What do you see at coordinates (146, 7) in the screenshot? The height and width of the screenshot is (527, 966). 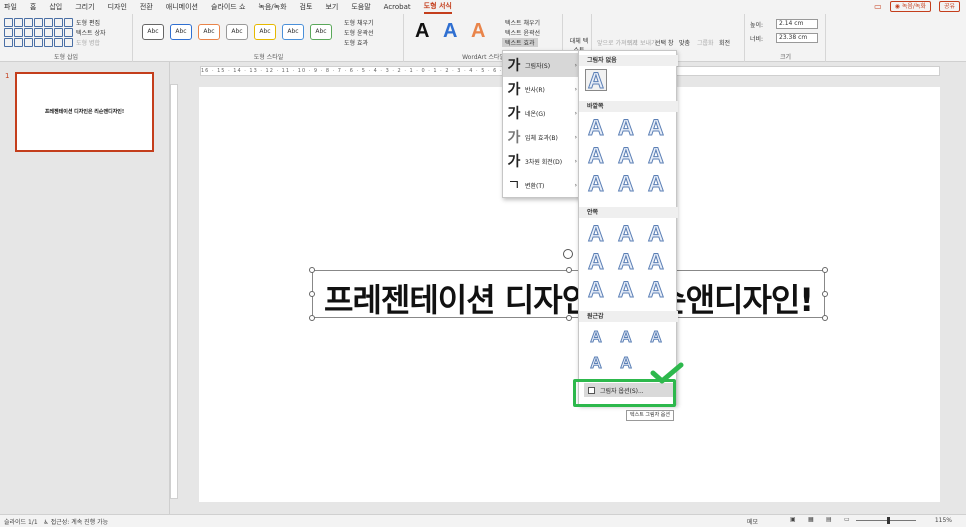 I see `tab-transitions: 전환` at bounding box center [146, 7].